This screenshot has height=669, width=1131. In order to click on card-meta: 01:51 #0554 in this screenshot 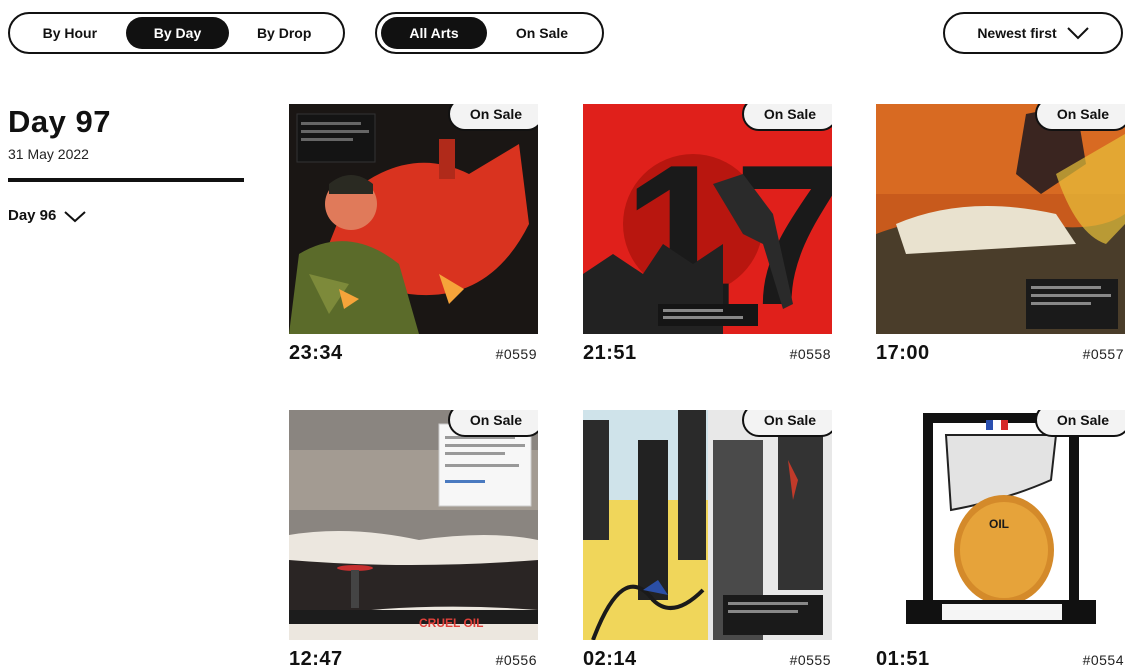, I will do `click(1001, 658)`.